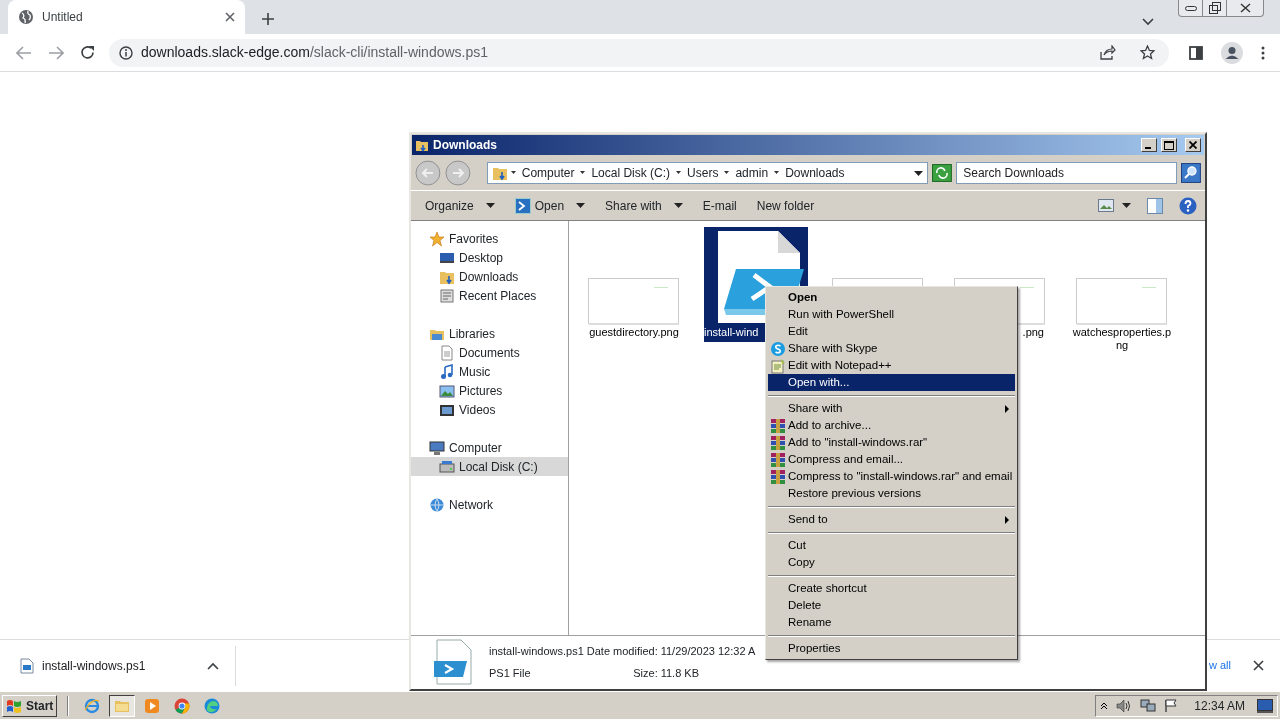 The height and width of the screenshot is (720, 1280). What do you see at coordinates (489, 504) in the screenshot?
I see `nav-item: Network` at bounding box center [489, 504].